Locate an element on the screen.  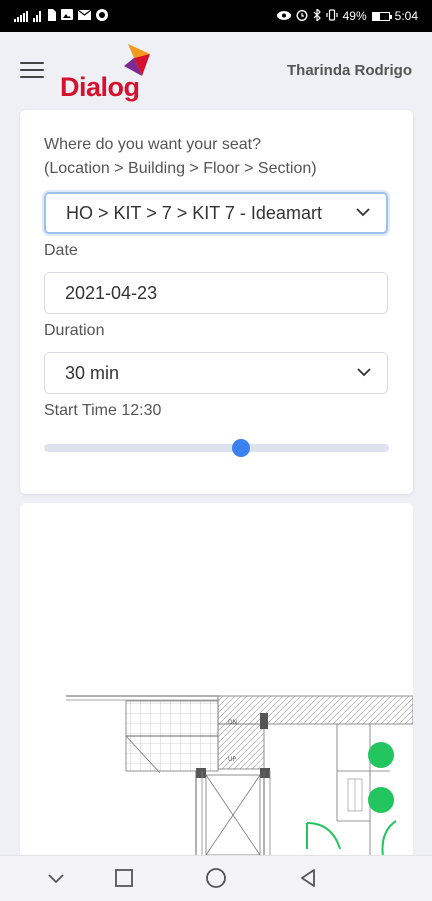
alarm-icon is located at coordinates (302, 16).